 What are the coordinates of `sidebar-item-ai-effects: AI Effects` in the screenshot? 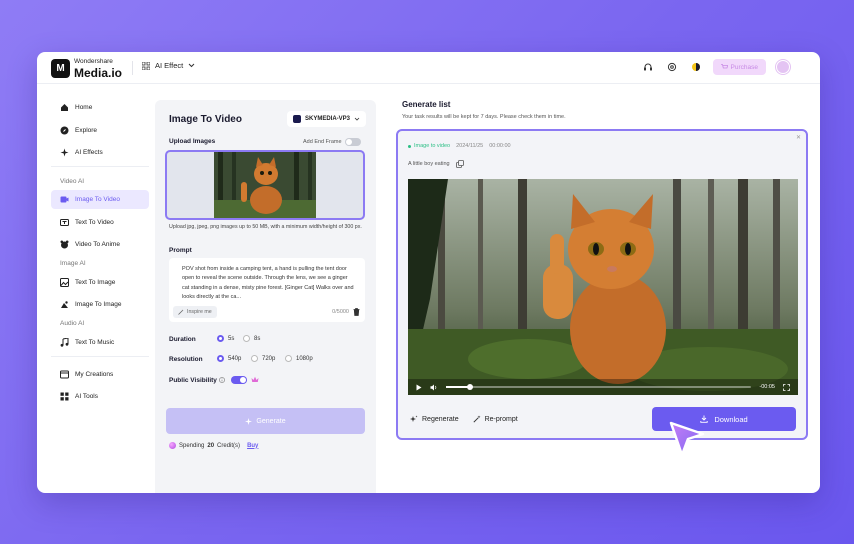 It's located at (100, 152).